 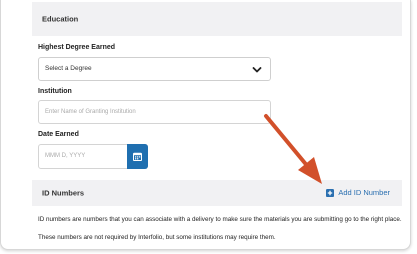 What do you see at coordinates (55, 91) in the screenshot?
I see `institution-label: Institution` at bounding box center [55, 91].